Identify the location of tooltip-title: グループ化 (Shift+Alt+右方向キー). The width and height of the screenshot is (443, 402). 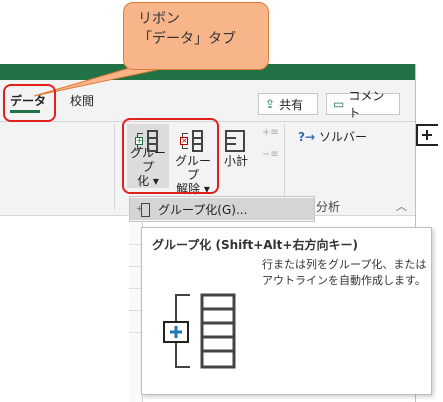
(255, 245).